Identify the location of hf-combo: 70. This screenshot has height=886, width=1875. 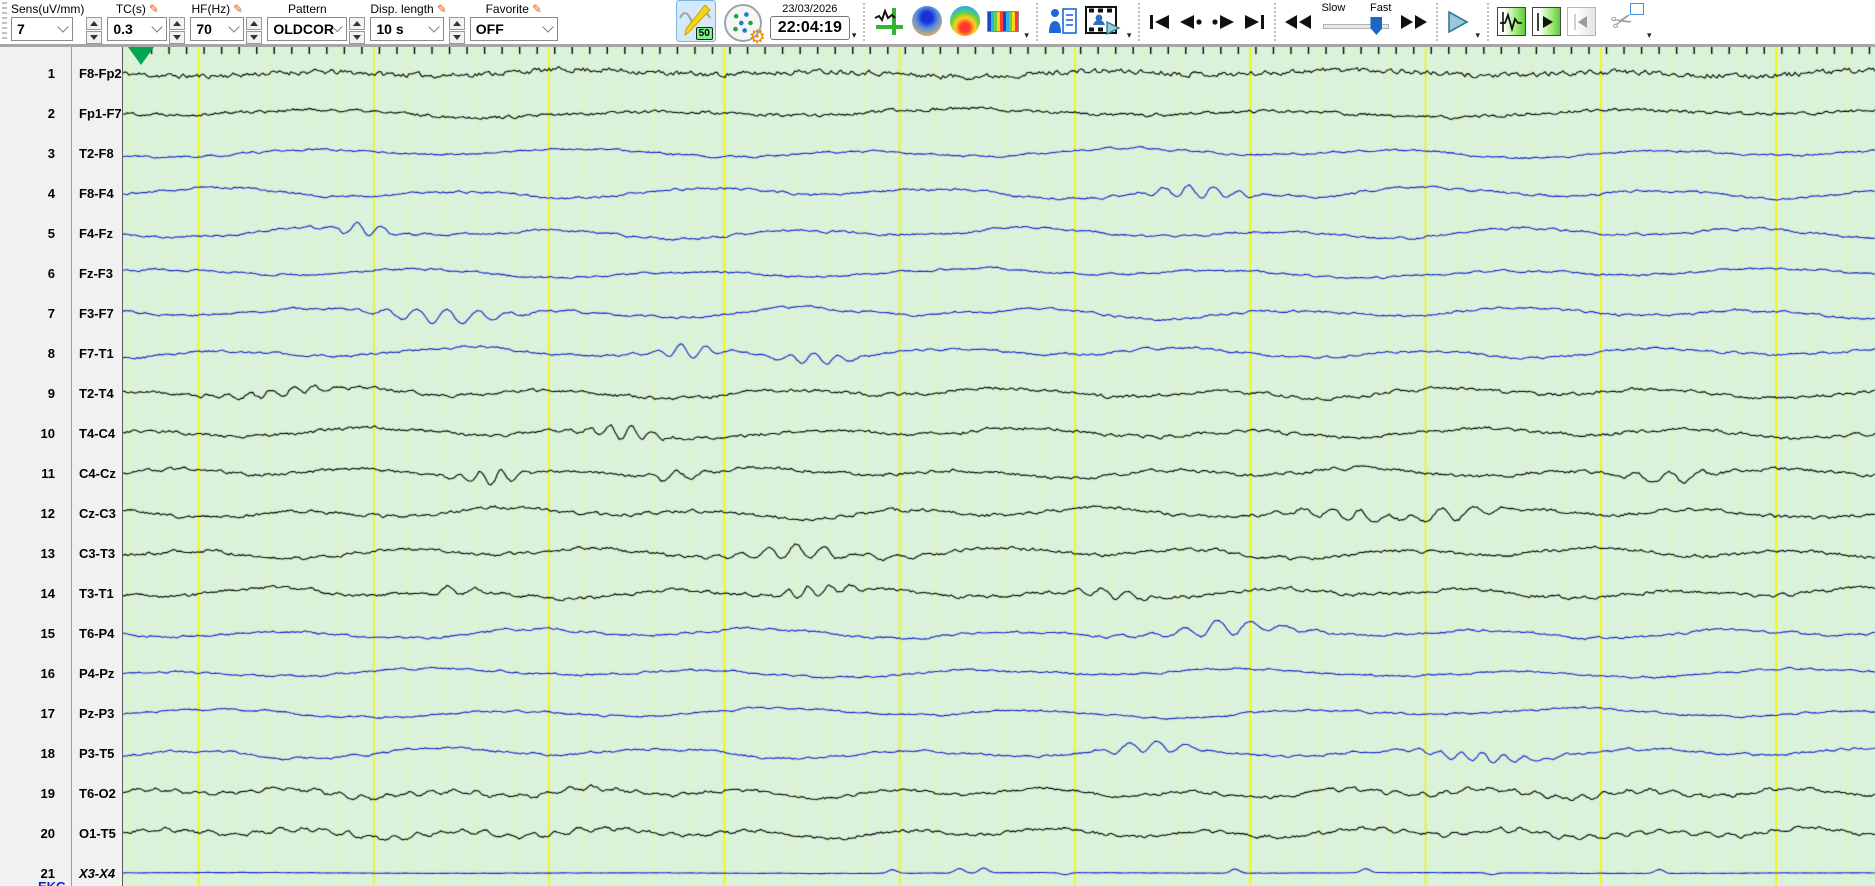
(217, 29).